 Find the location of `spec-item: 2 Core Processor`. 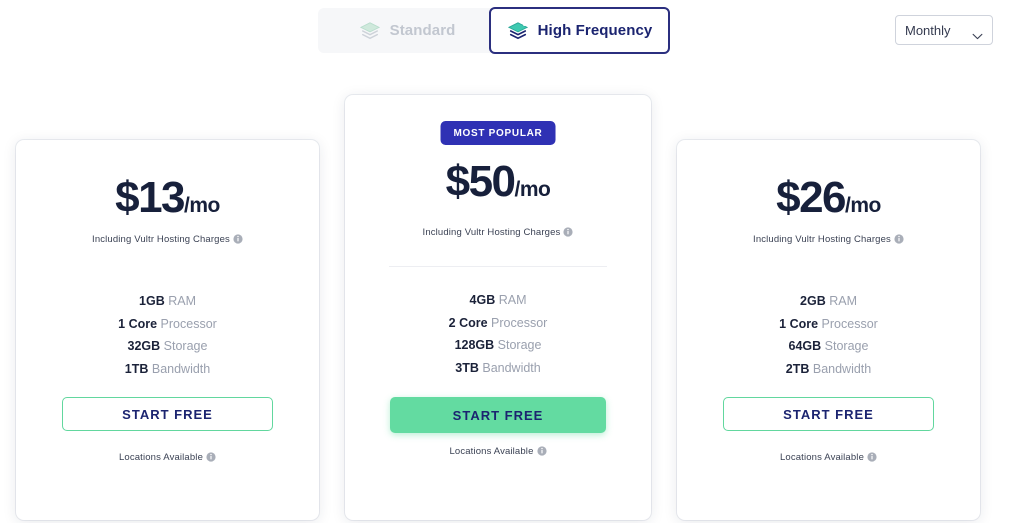

spec-item: 2 Core Processor is located at coordinates (498, 323).